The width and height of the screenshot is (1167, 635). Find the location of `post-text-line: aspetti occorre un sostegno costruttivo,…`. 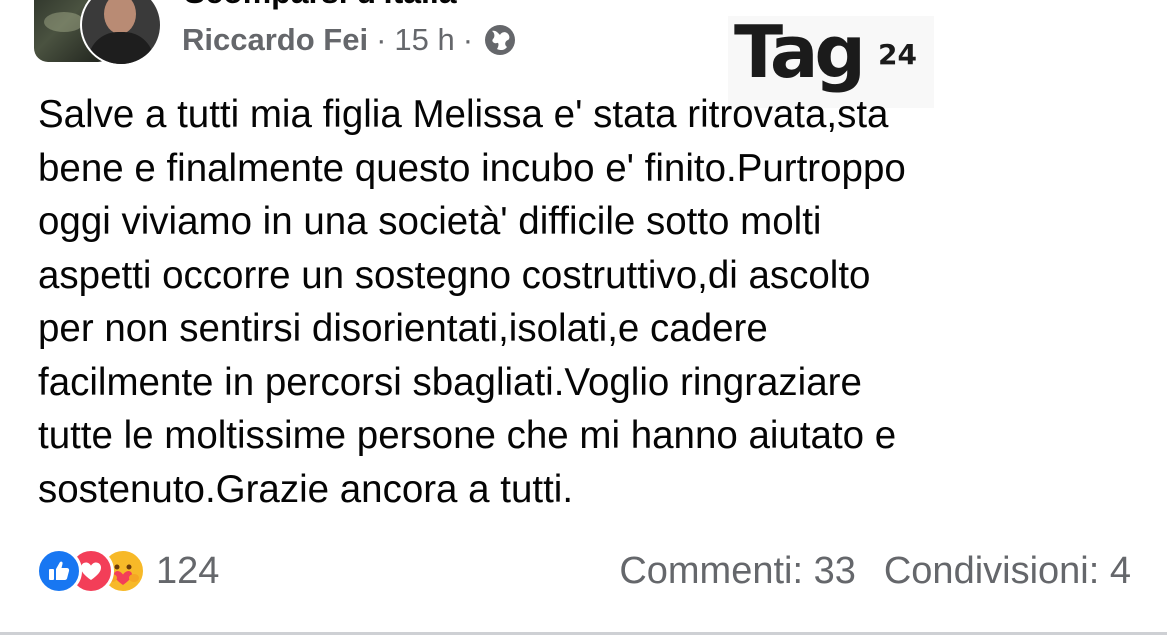

post-text-line: aspetti occorre un sostegno costruttivo,… is located at coordinates (454, 275).